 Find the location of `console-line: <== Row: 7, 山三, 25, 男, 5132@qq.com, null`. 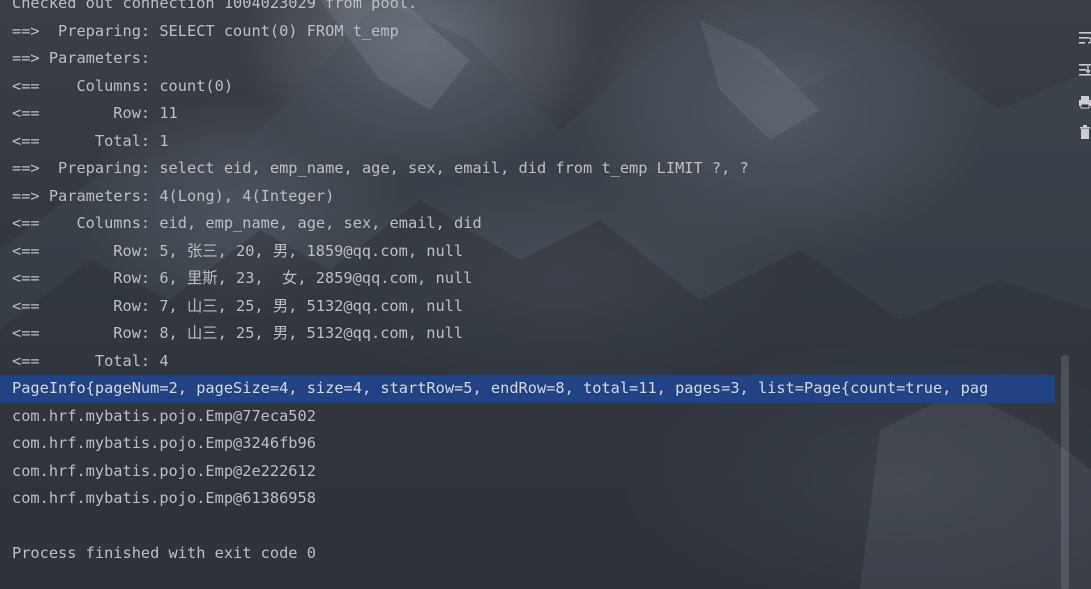

console-line: <== Row: 7, 山三, 25, 男, 5132@qq.com, null is located at coordinates (527, 307).